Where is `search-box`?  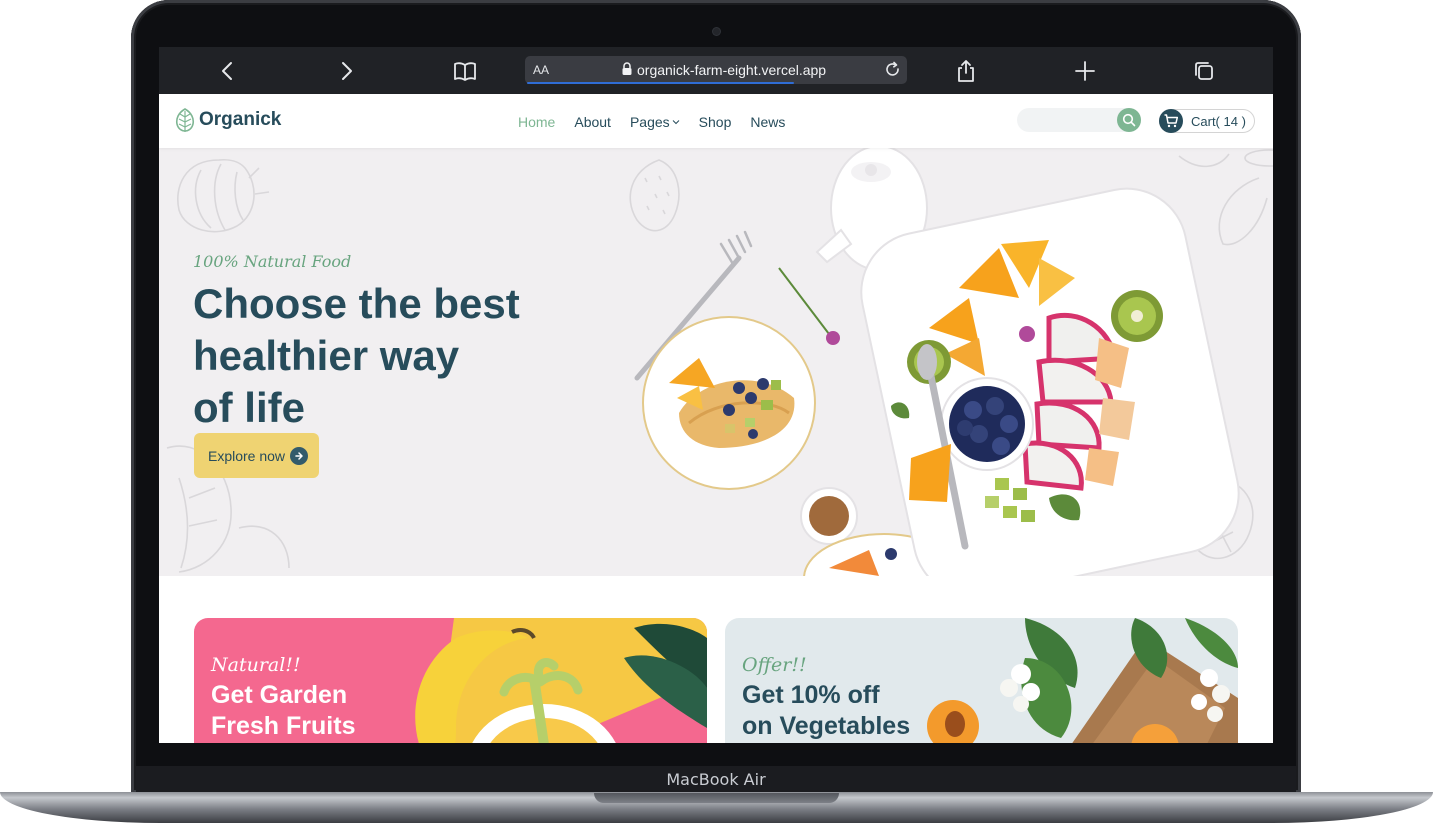 search-box is located at coordinates (1079, 120).